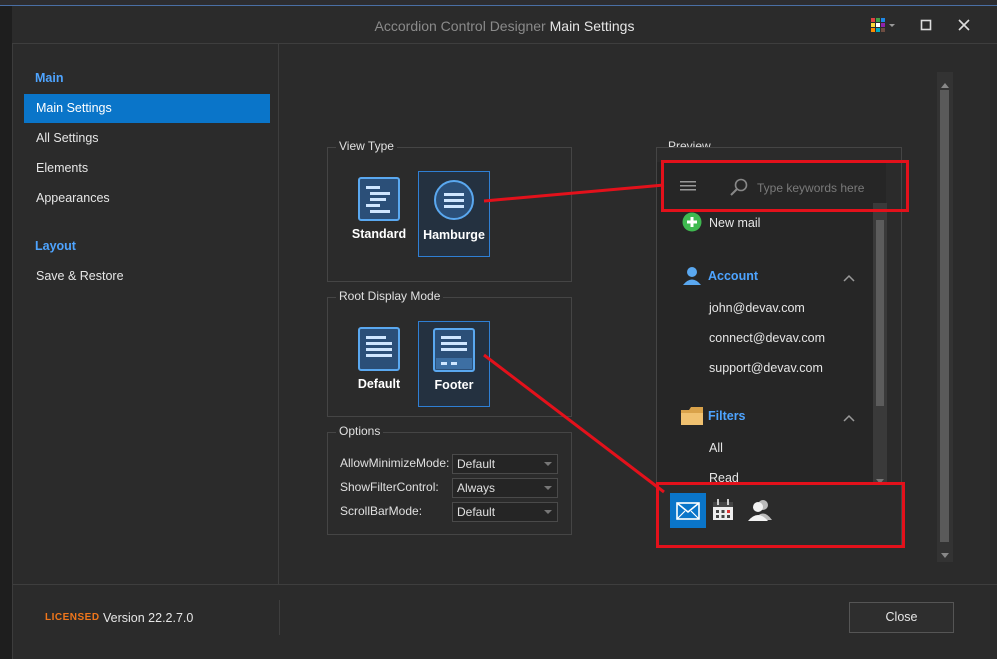  What do you see at coordinates (901, 617) in the screenshot?
I see `close-button: Close` at bounding box center [901, 617].